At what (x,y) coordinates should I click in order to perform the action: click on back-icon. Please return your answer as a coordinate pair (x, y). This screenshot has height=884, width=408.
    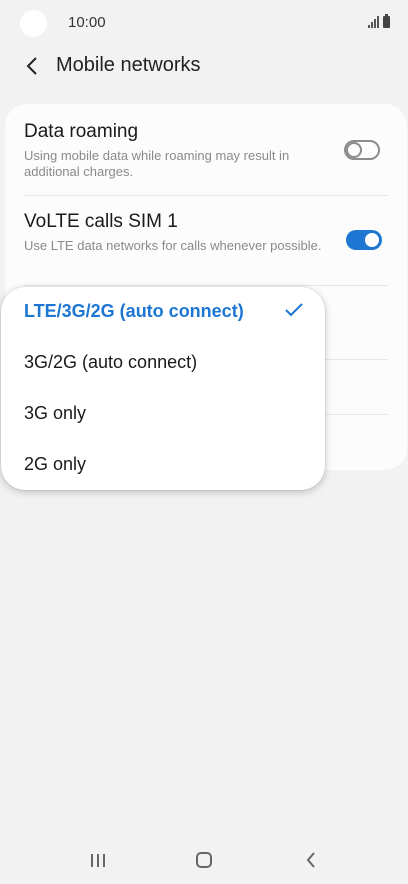
    Looking at the image, I should click on (310, 860).